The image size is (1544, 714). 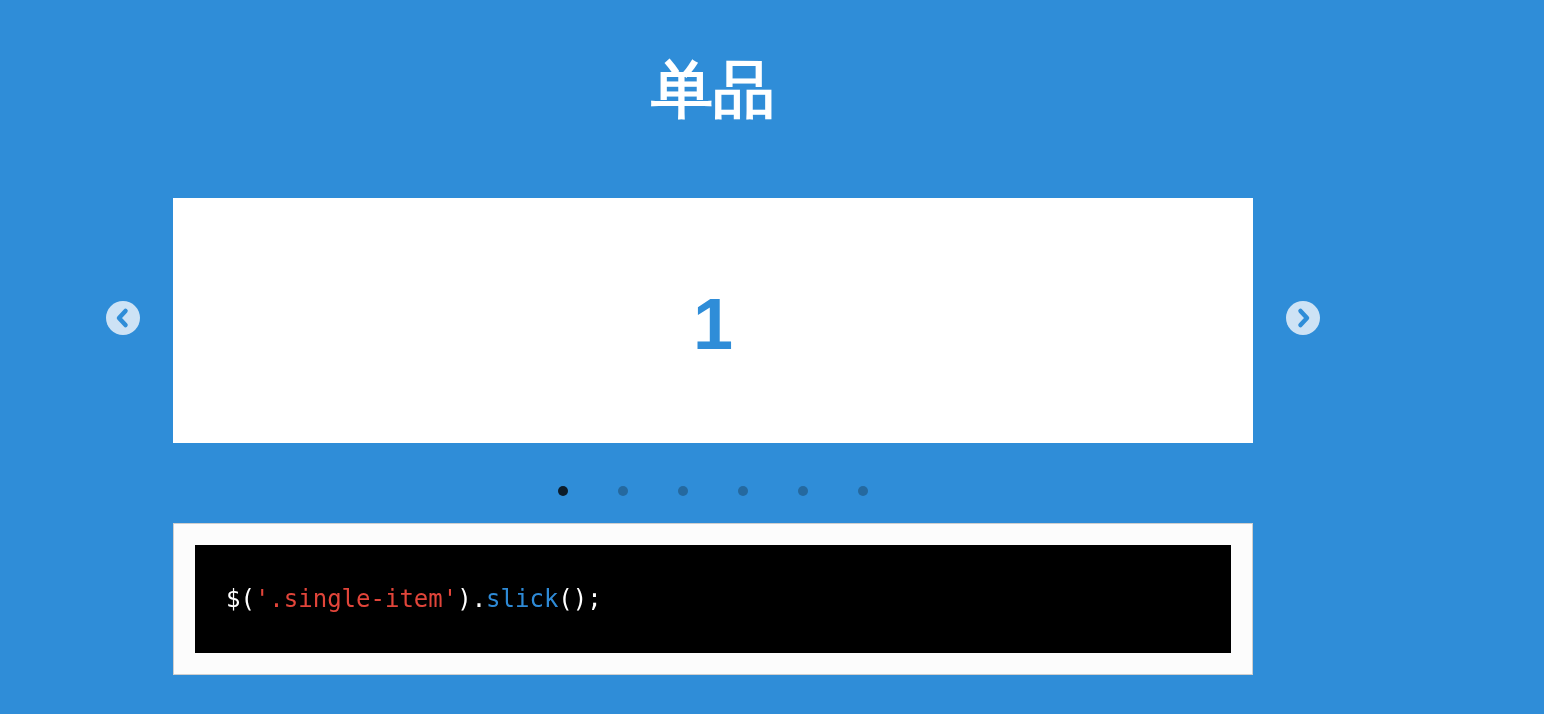 I want to click on chevron-right-icon, so click(x=1303, y=318).